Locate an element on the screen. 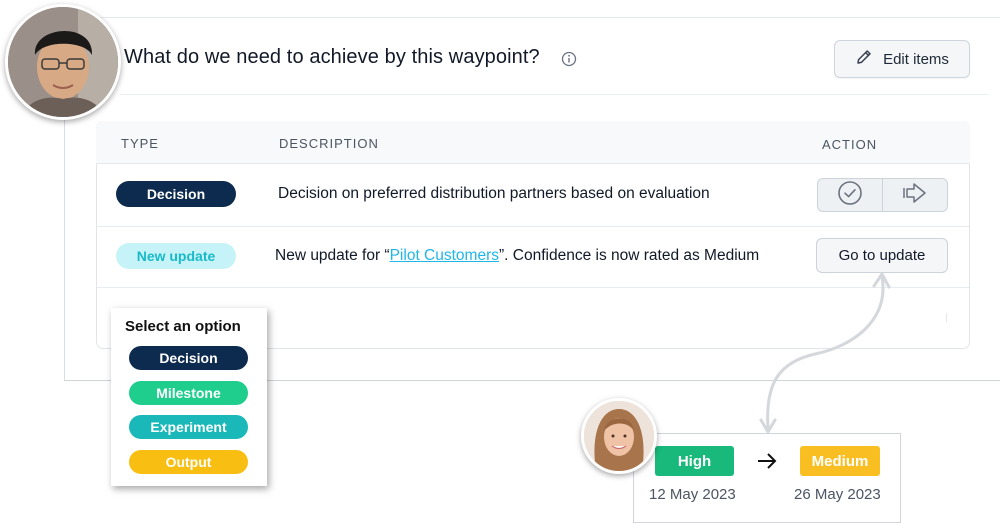 This screenshot has width=1000, height=523. edit-items-button: Edit items is located at coordinates (902, 59).